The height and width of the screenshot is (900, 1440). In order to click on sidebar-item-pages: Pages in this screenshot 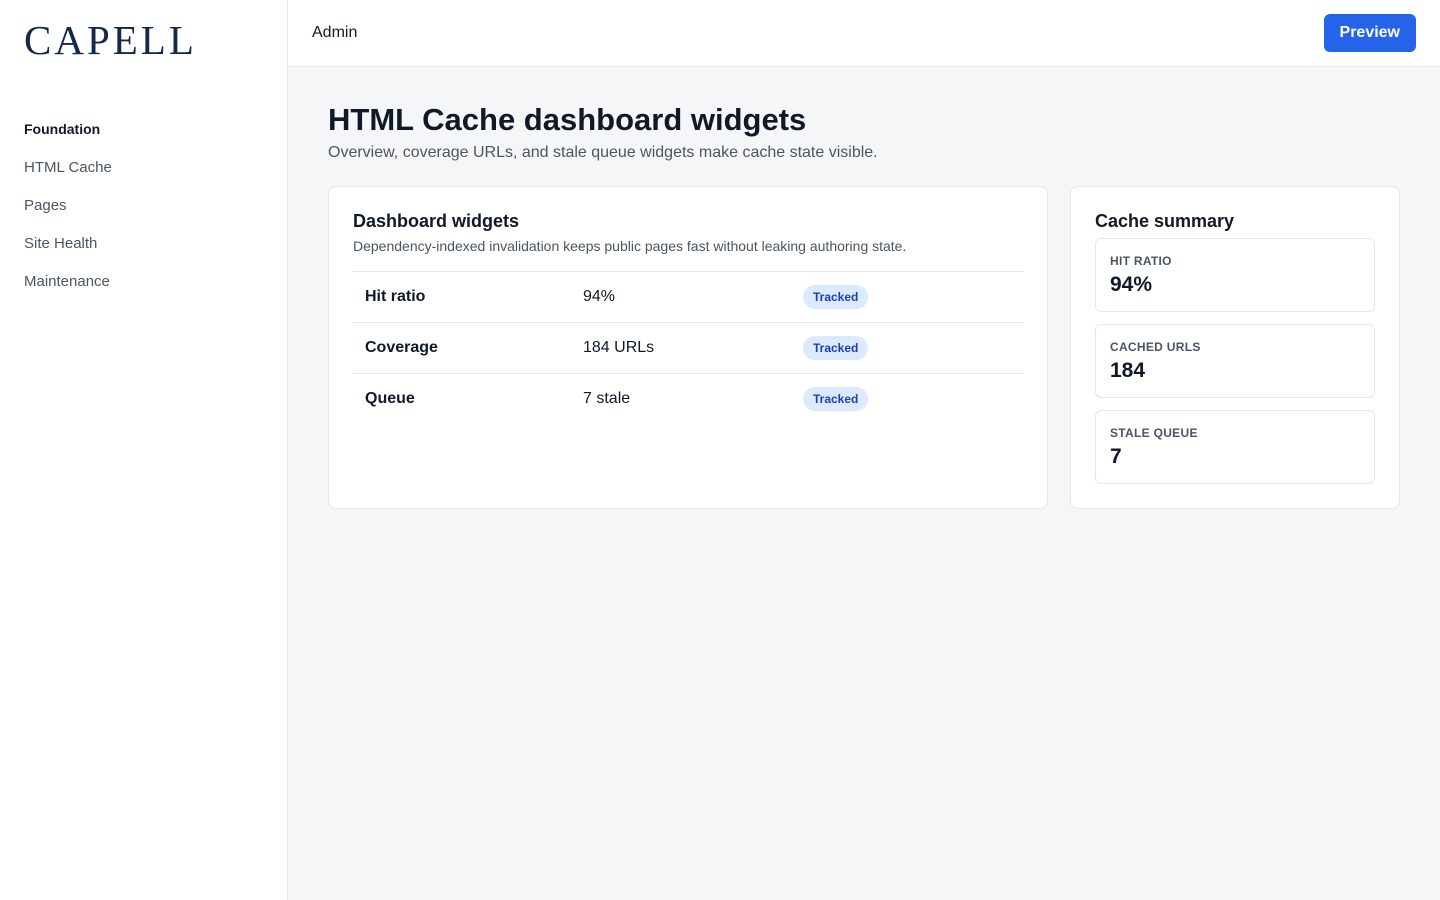, I will do `click(143, 205)`.